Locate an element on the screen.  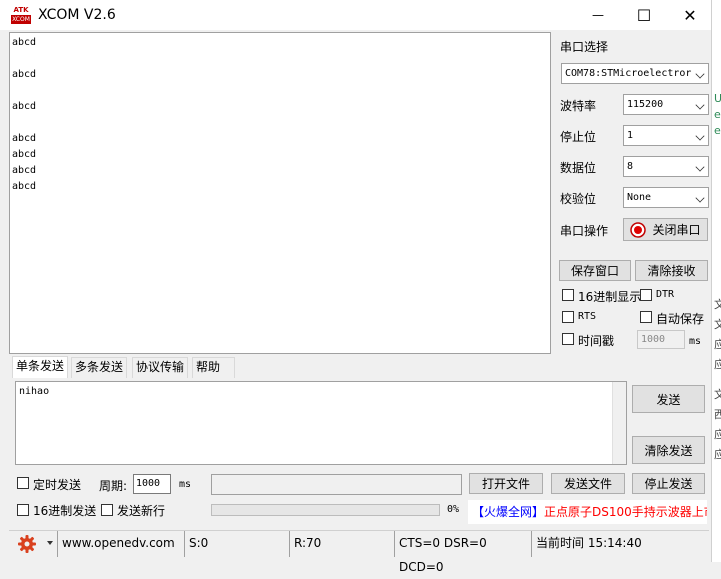
hex-send-label: 16进制发送 is located at coordinates (65, 511).